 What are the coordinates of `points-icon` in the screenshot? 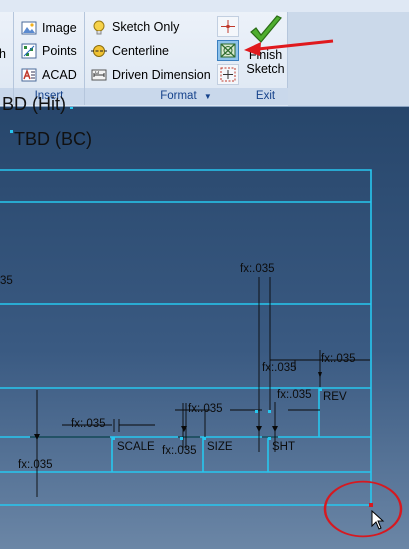 It's located at (29, 51).